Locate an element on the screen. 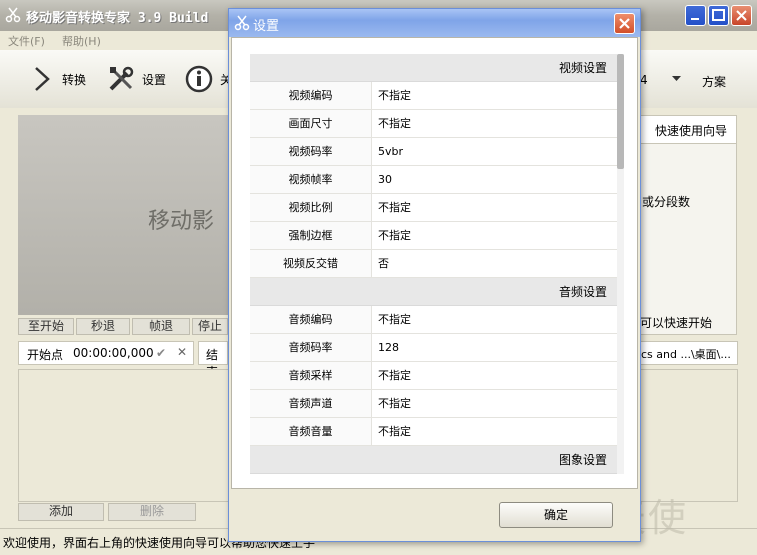  dropdown-arrow-icon is located at coordinates (676, 79).